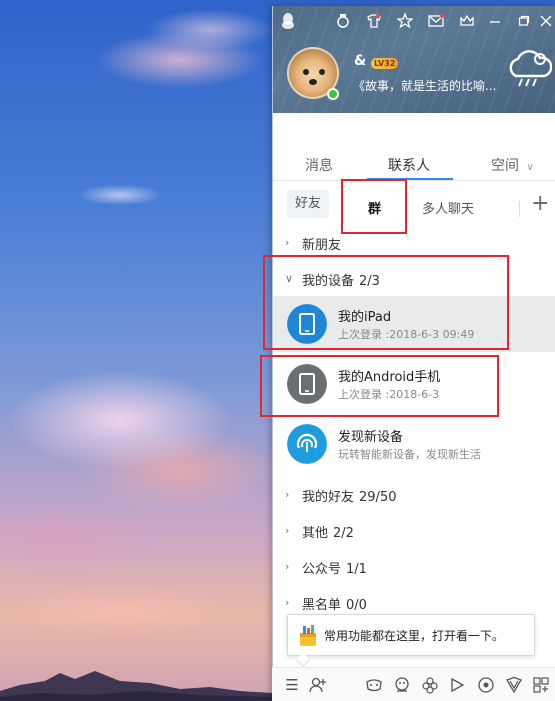  I want to click on title-bar, so click(414, 23).